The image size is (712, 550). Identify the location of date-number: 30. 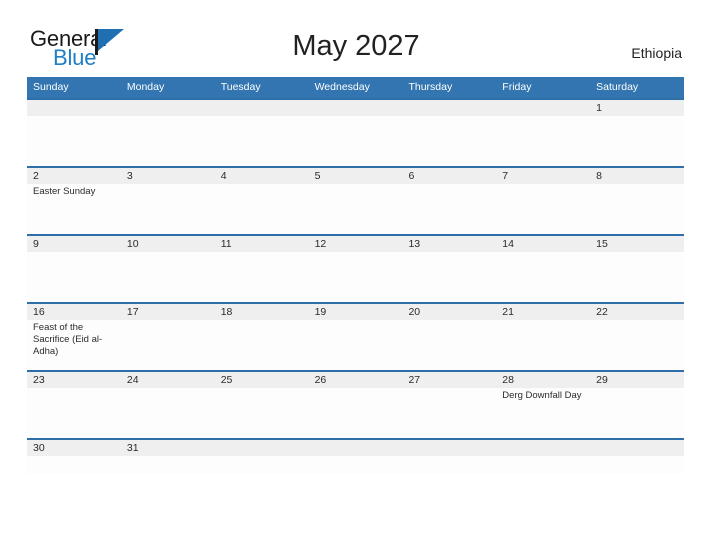
(74, 448).